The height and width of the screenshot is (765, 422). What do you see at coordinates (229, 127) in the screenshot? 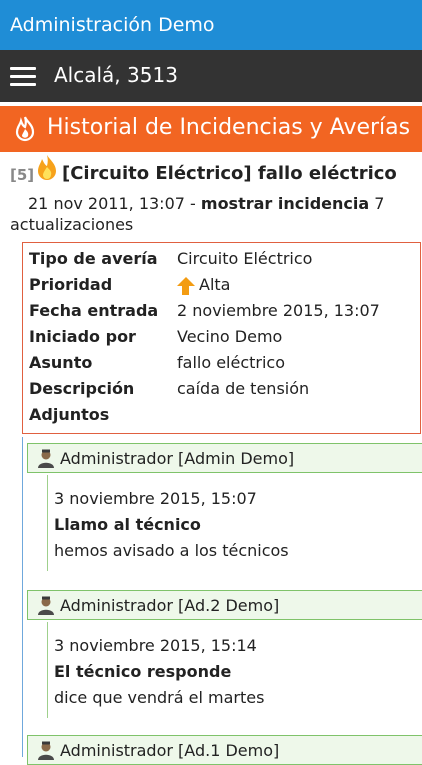
I see `section-title: Historial de Incidencias y Averías` at bounding box center [229, 127].